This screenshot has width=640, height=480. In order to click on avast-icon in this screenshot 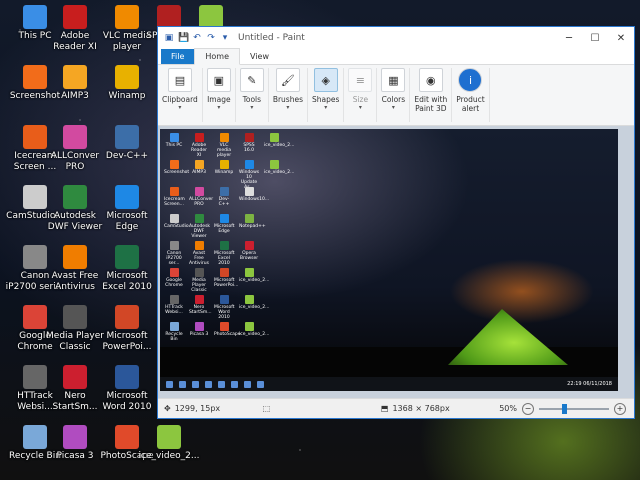, I will do `click(75, 257)`.